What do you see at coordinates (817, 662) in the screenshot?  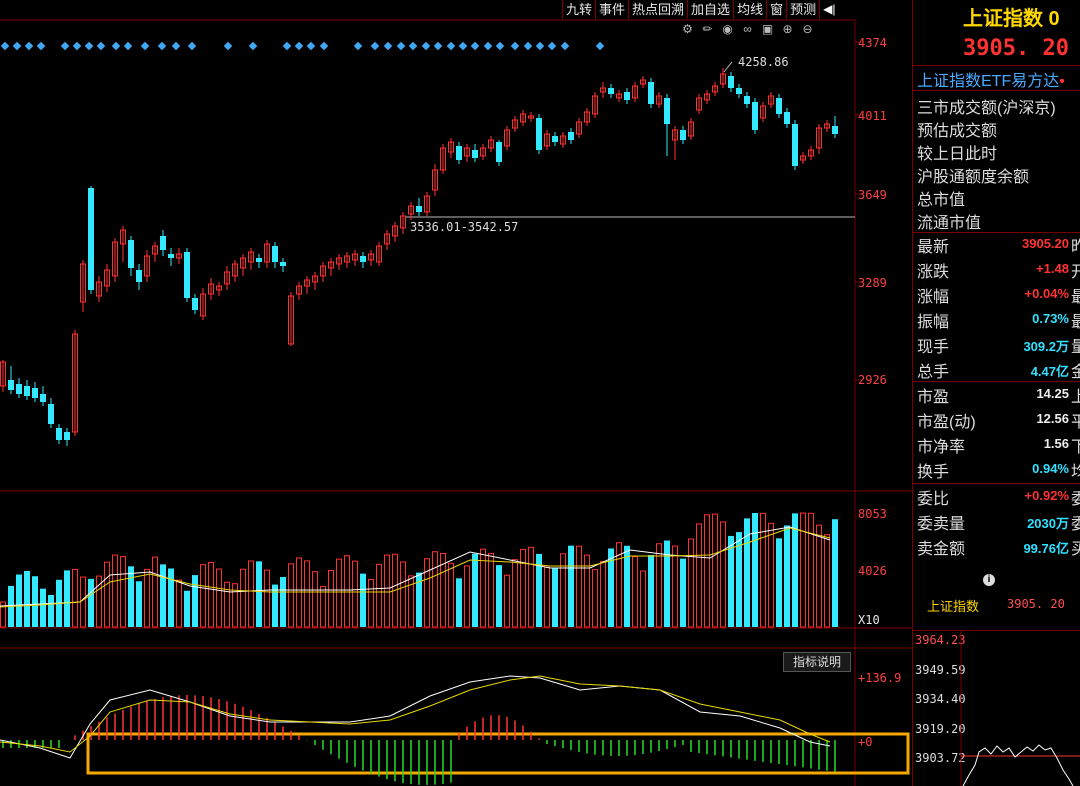 I see `indicator-help-button: 指标说明` at bounding box center [817, 662].